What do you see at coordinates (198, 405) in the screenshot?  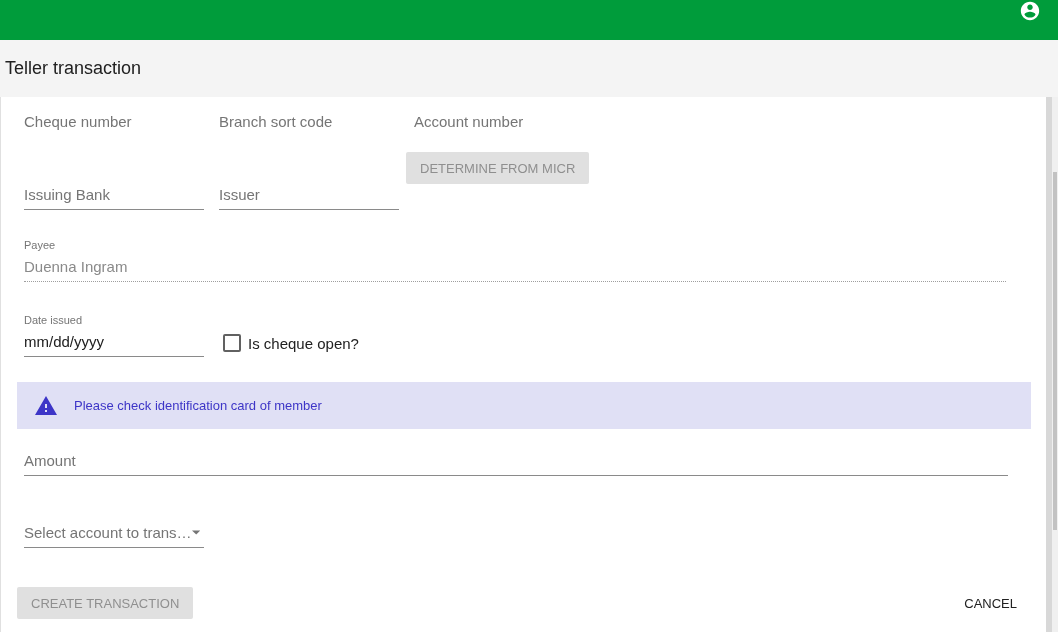 I see `alert-message: Please check identification card of member` at bounding box center [198, 405].